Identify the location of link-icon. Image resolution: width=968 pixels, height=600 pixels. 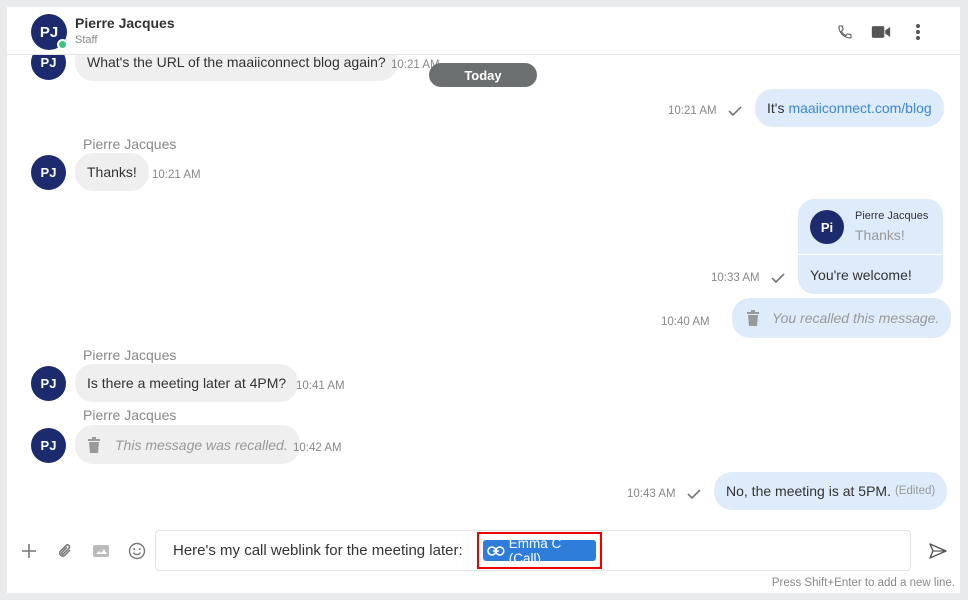
(496, 550).